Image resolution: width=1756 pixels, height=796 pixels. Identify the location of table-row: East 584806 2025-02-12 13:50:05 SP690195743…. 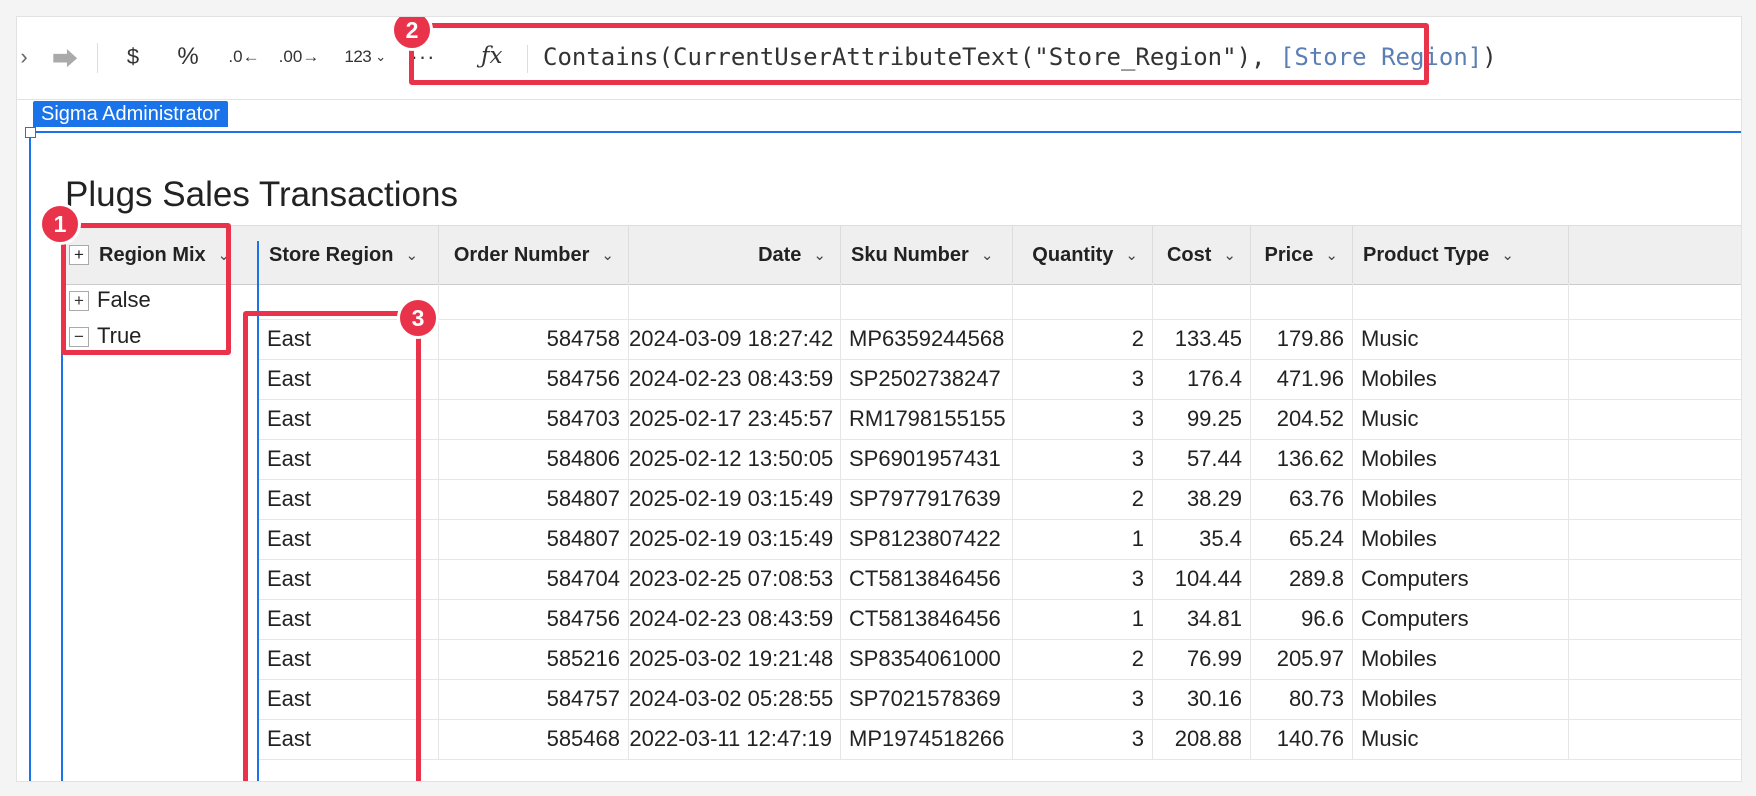
(1000, 459).